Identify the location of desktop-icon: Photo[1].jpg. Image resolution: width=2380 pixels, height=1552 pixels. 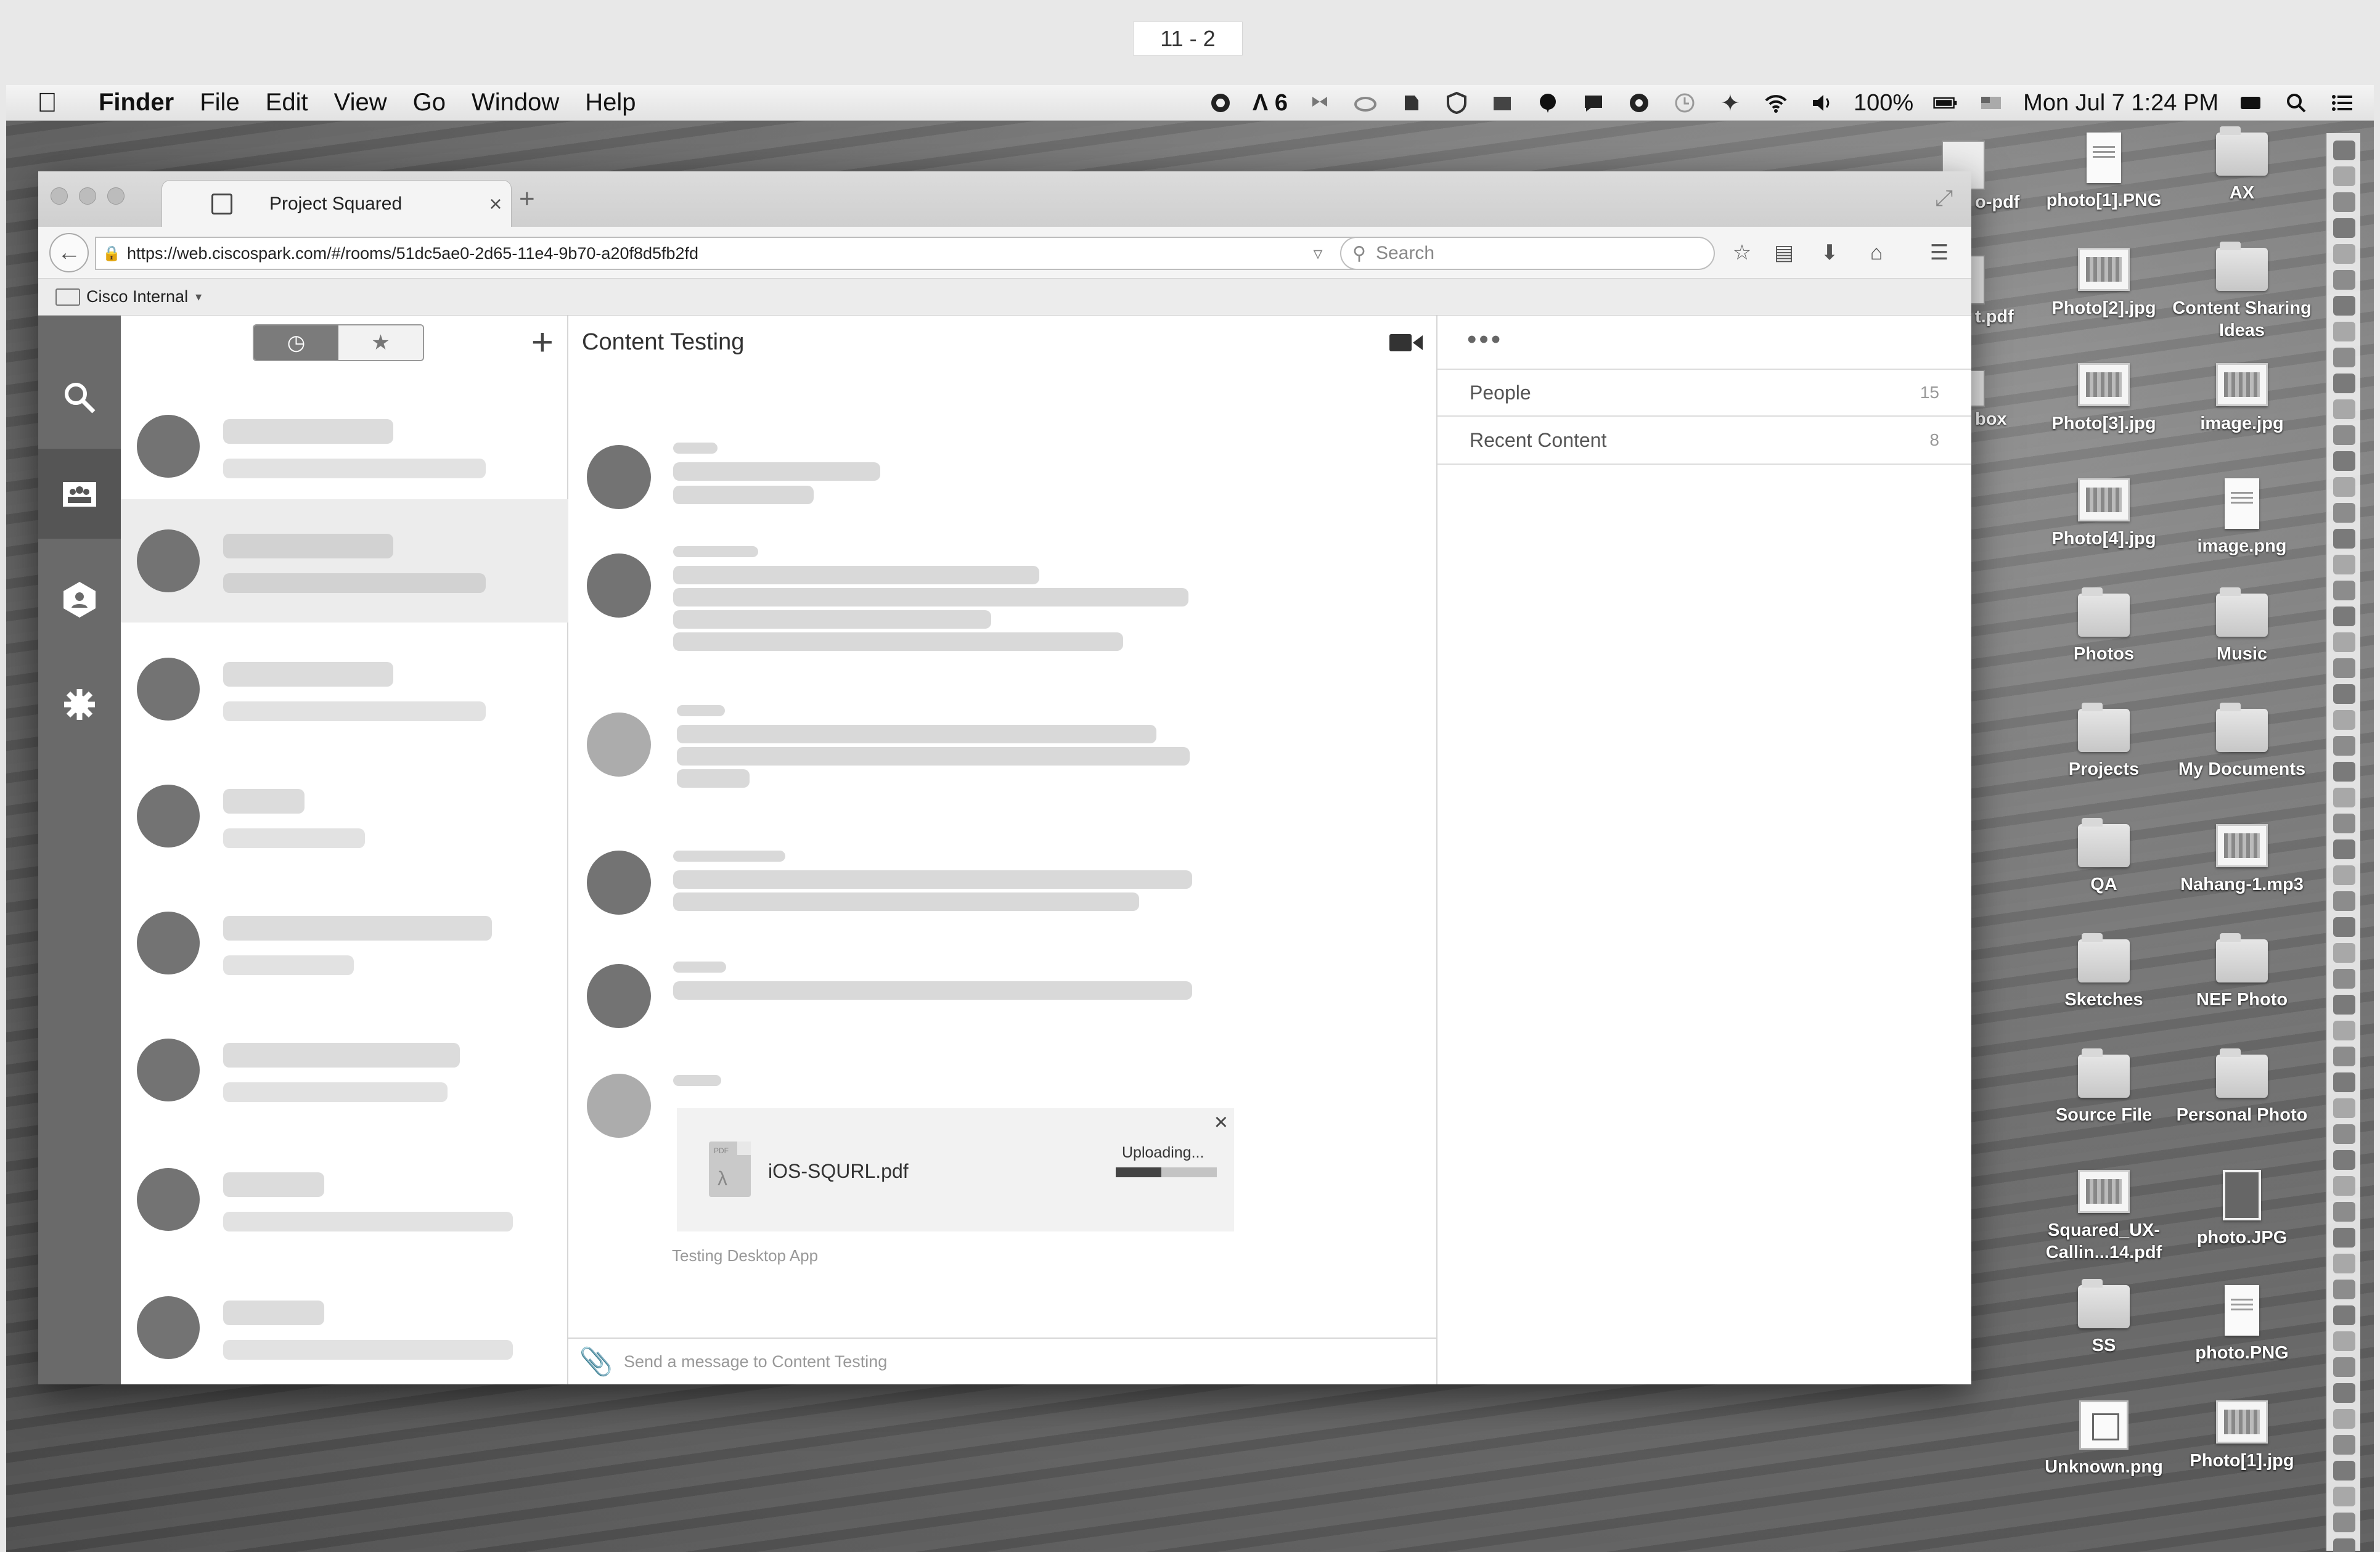
(2242, 1436).